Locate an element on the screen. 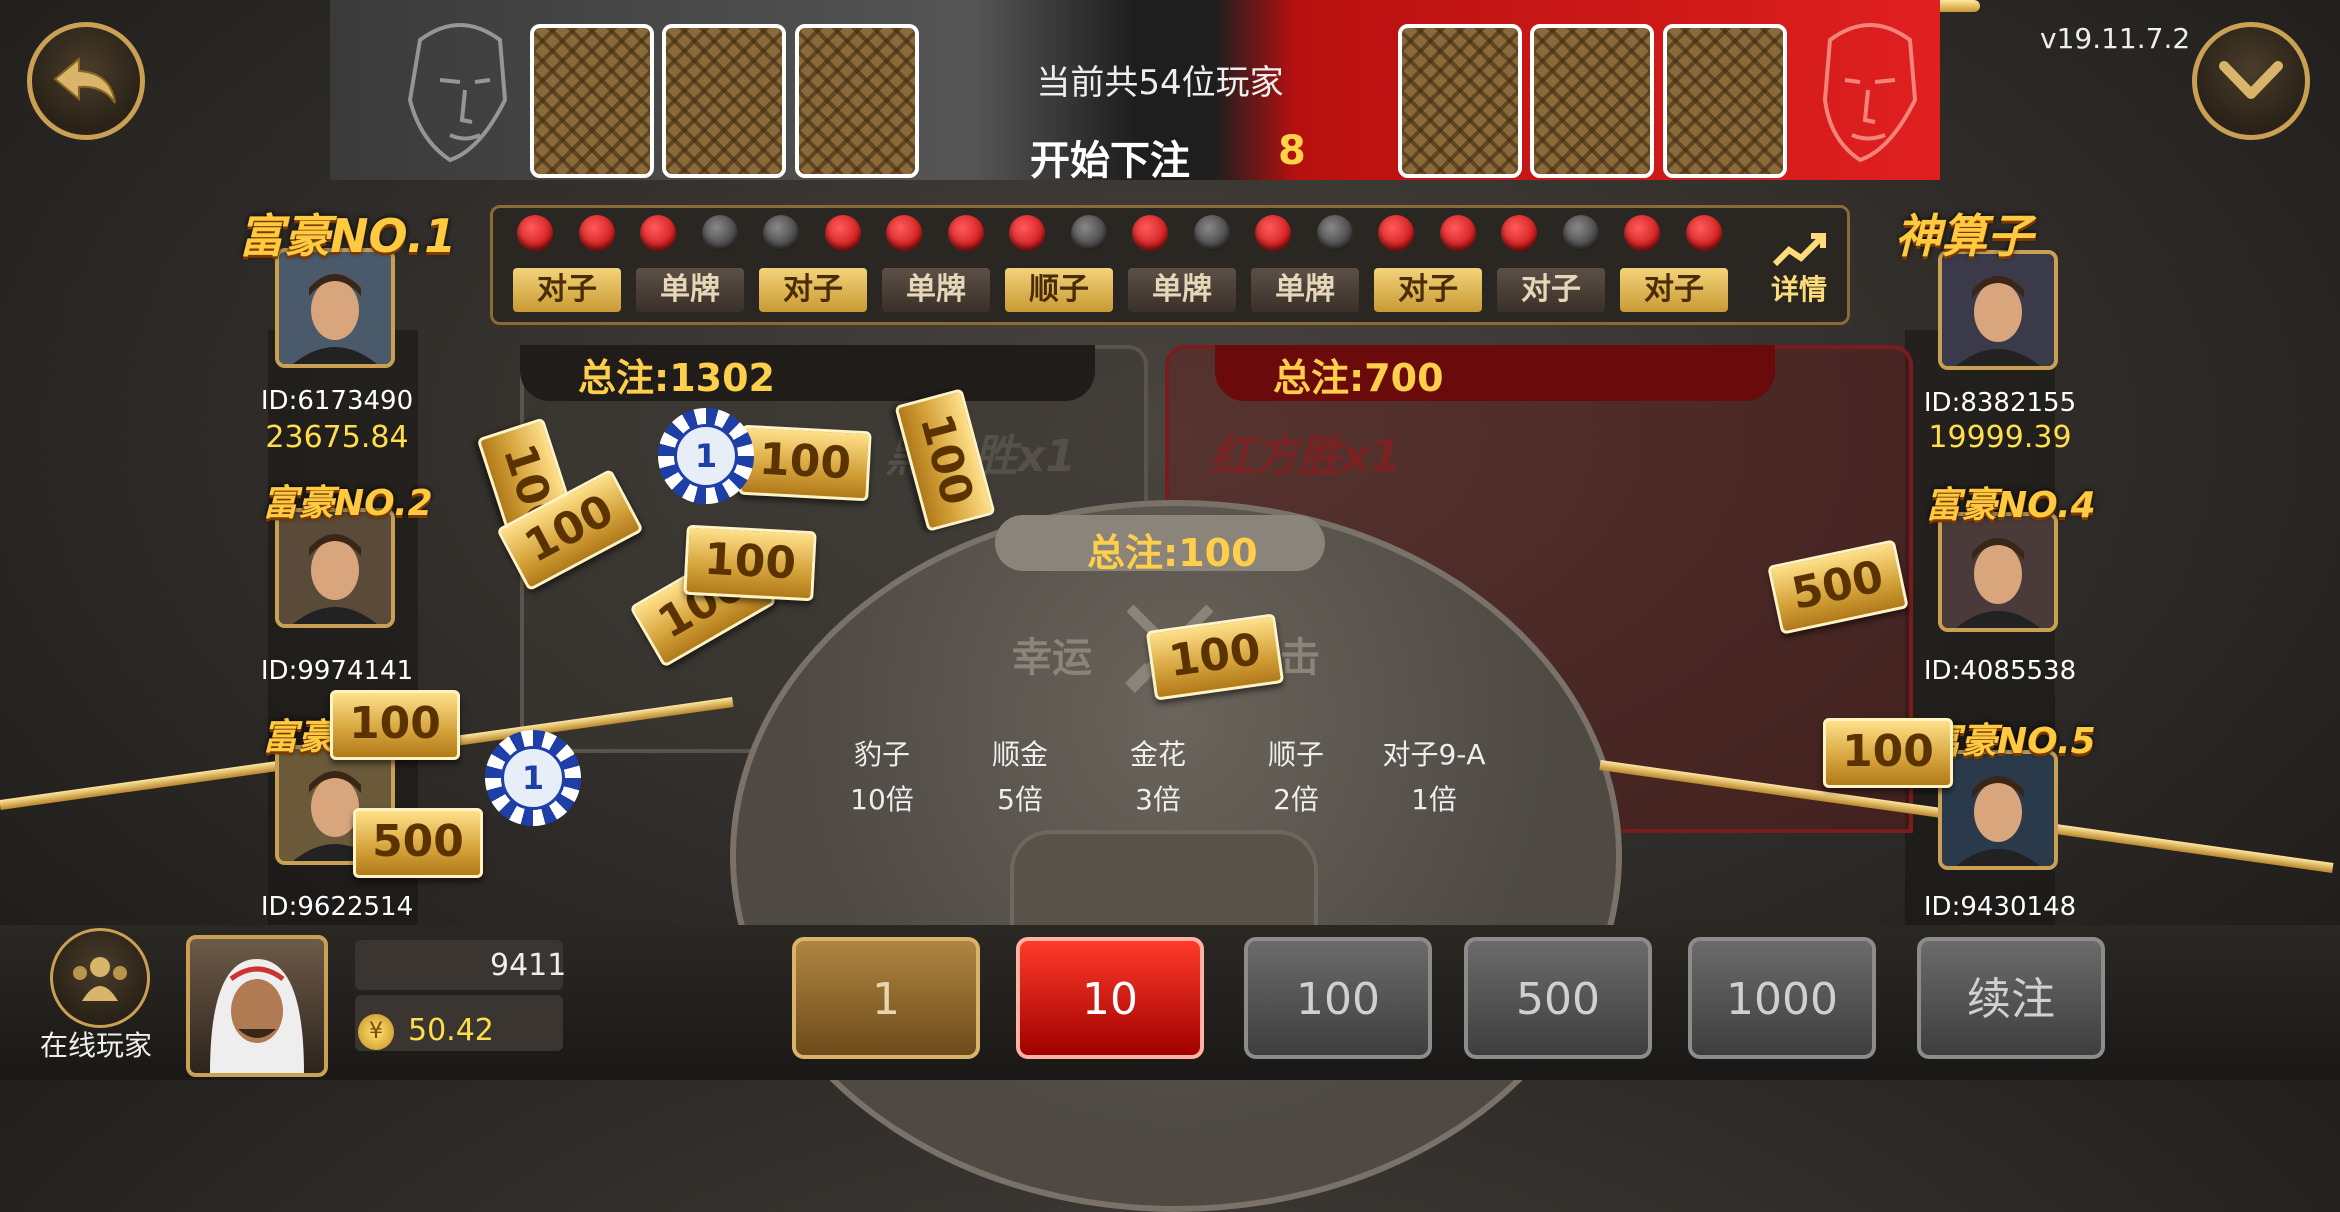 Image resolution: width=2340 pixels, height=1212 pixels. odds-name: 金花 is located at coordinates (1157, 754).